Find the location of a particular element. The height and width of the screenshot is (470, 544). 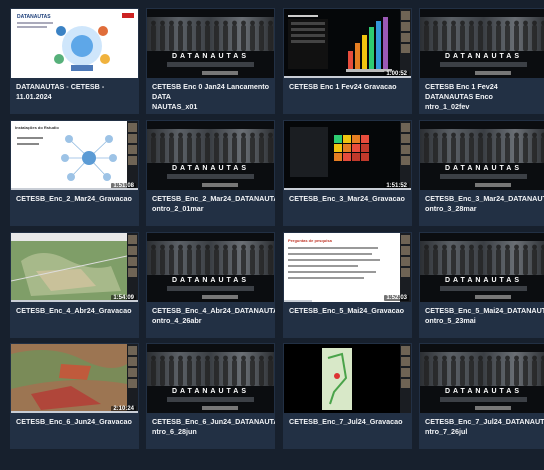

video-thumbnail: Perguntas de pesquisa 1:52:03 is located at coordinates (347, 267).